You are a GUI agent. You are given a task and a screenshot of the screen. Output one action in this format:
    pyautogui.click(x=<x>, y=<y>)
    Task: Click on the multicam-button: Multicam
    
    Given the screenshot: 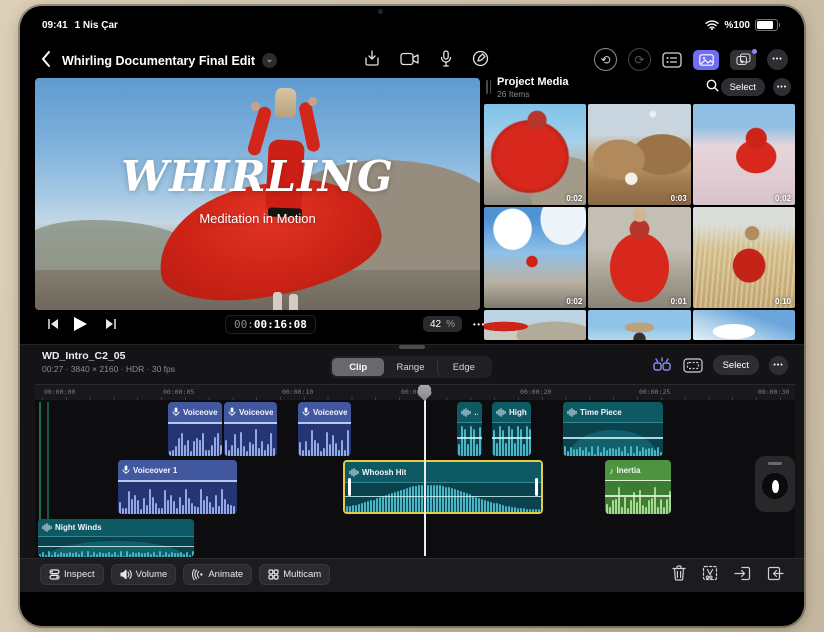 What is the action you would take?
    pyautogui.click(x=295, y=574)
    